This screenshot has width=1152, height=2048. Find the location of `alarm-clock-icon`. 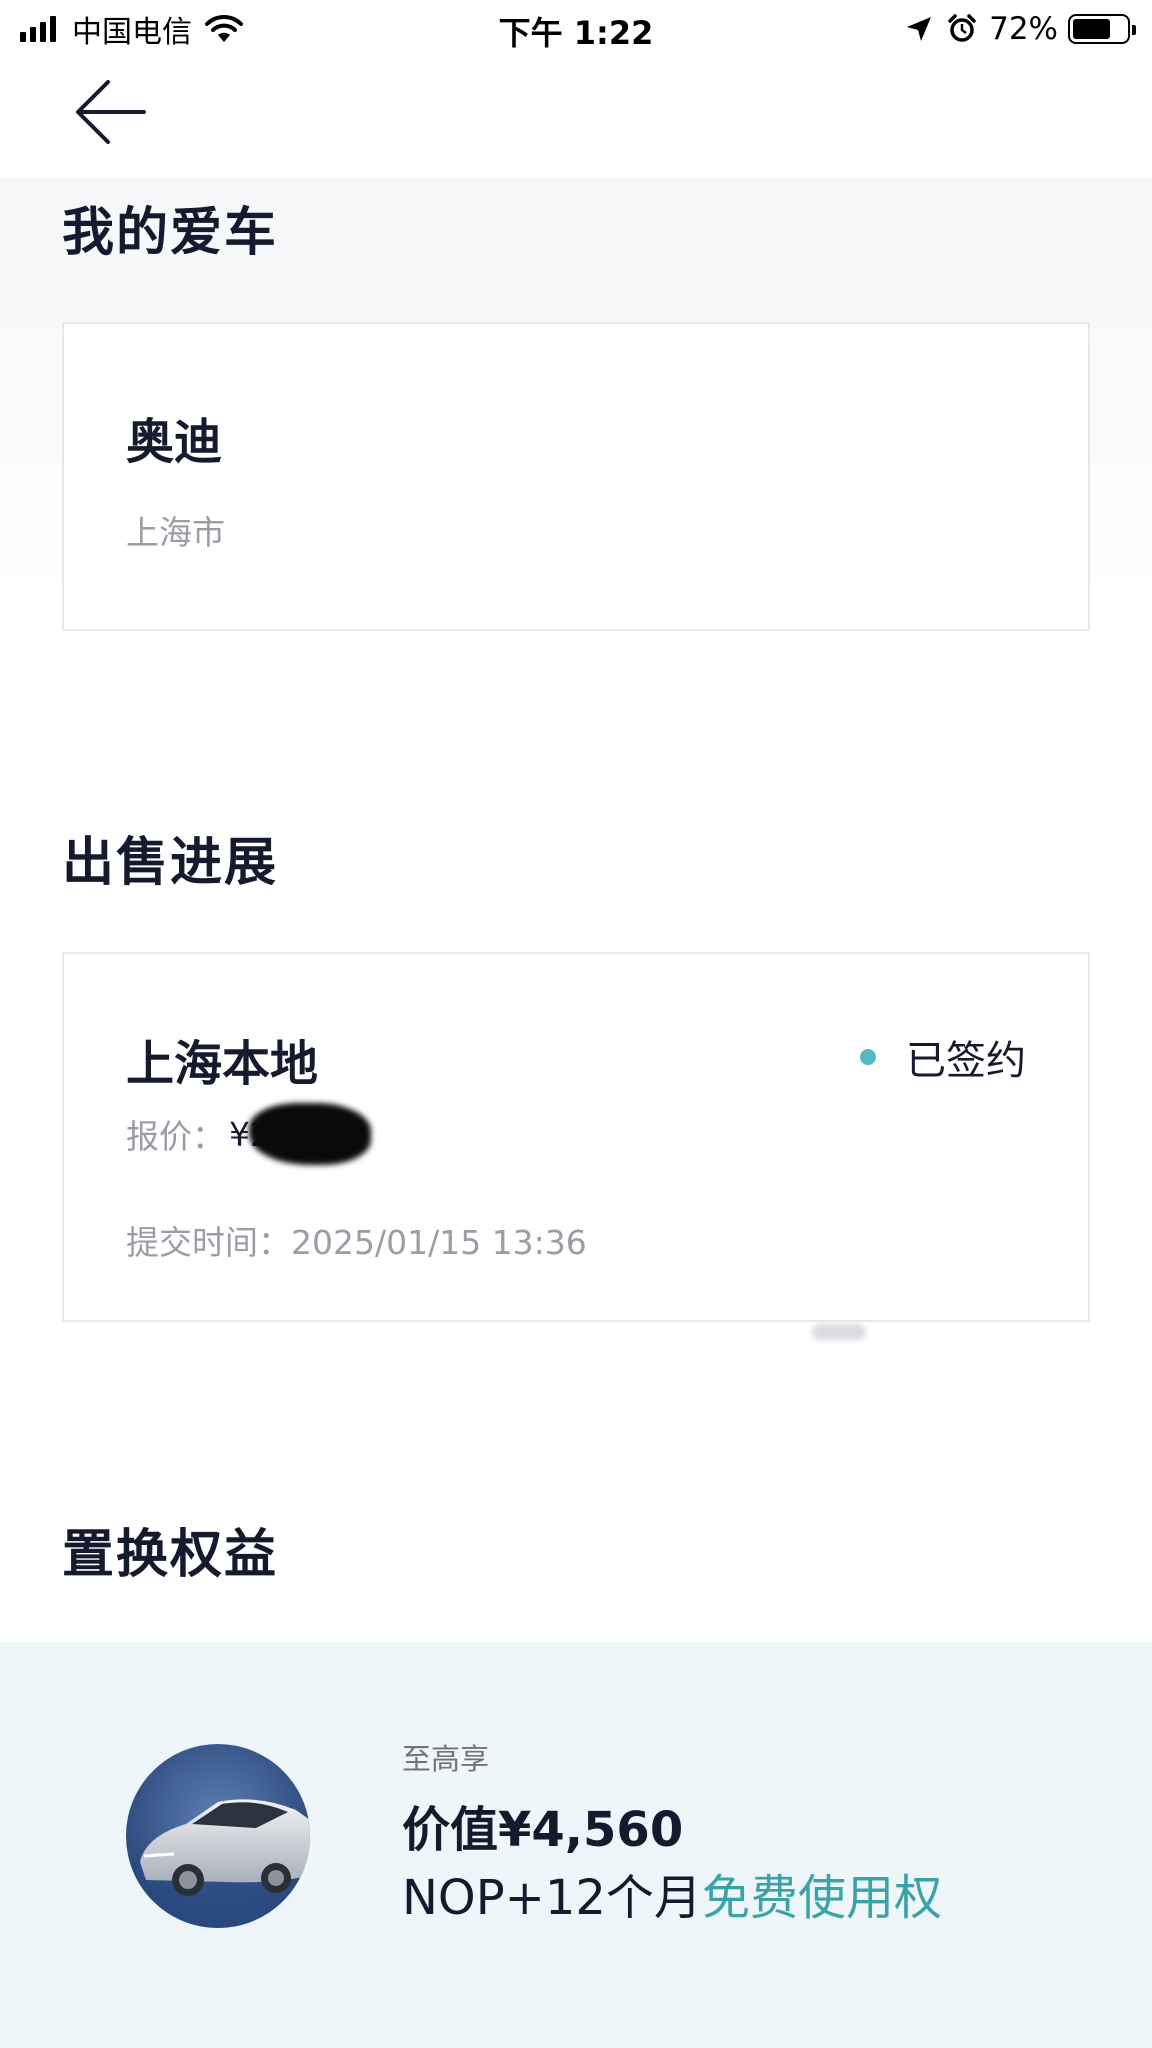

alarm-clock-icon is located at coordinates (962, 28).